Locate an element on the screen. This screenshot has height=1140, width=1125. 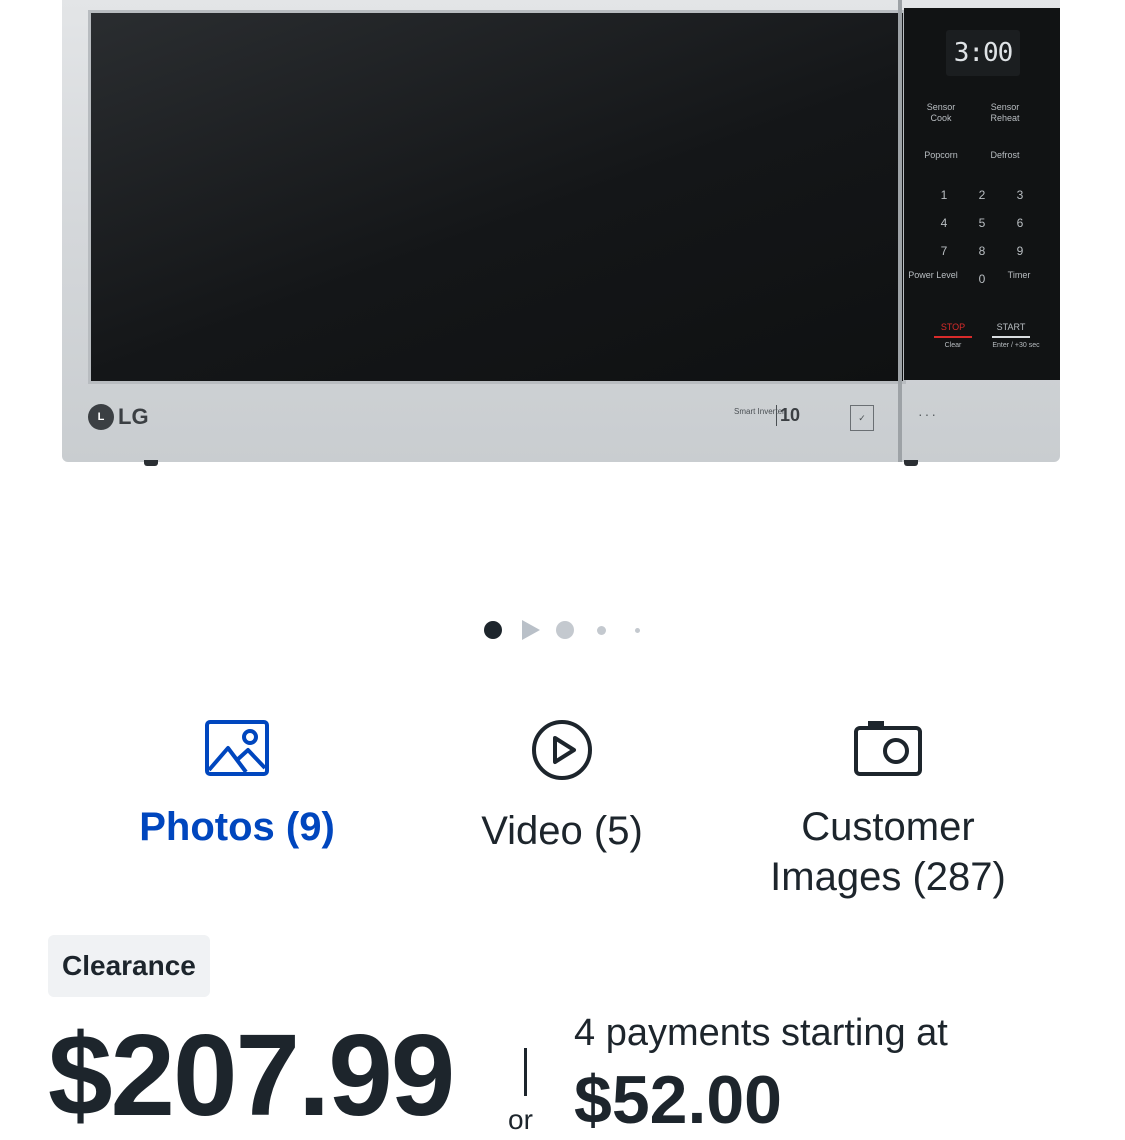
tab-customer-images-label: Customer Images (287) is located at coordinates (888, 852).